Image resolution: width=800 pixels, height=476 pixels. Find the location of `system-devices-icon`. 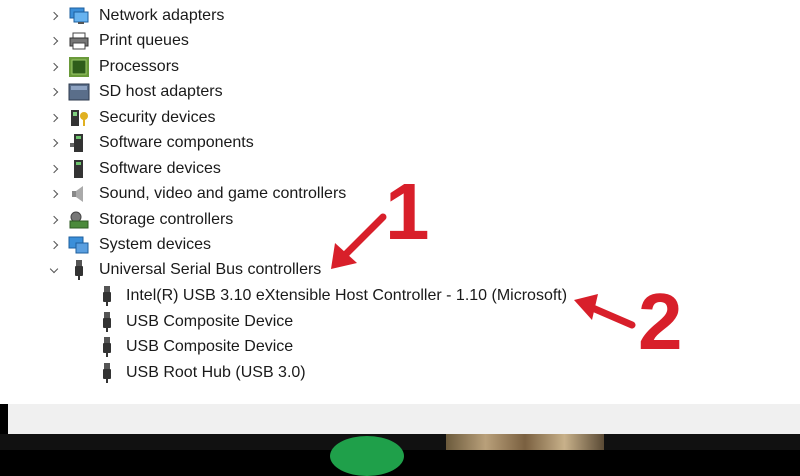

system-devices-icon is located at coordinates (79, 245).